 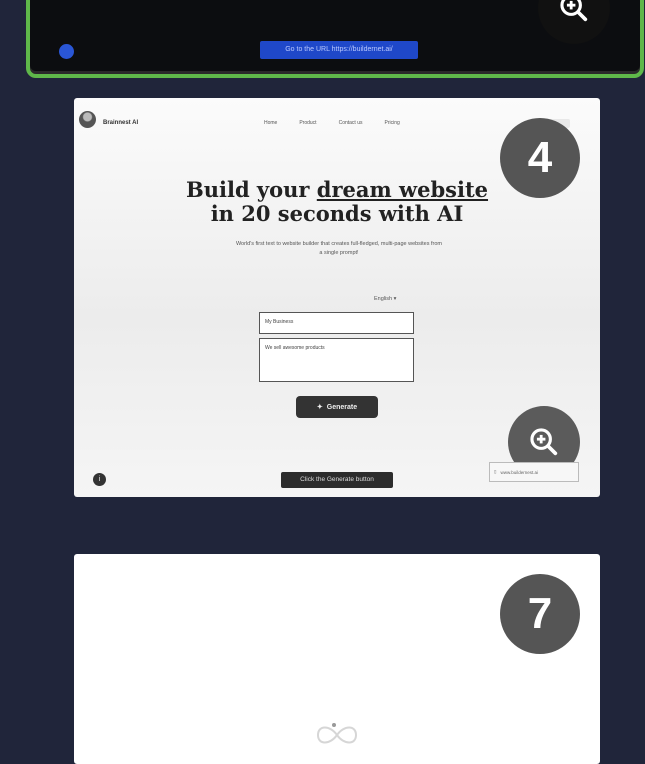 I want to click on preview-nav-item: Contact us, so click(x=350, y=123).